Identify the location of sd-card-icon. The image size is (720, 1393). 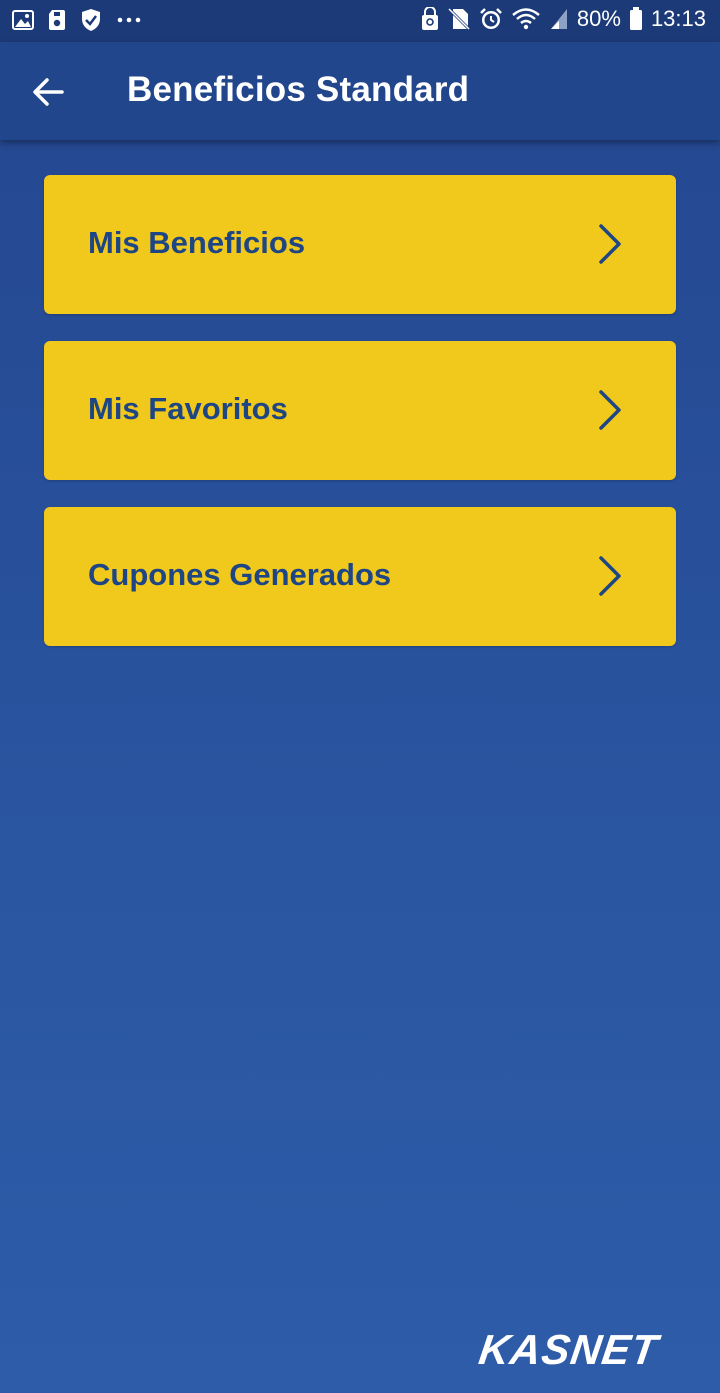
(57, 20).